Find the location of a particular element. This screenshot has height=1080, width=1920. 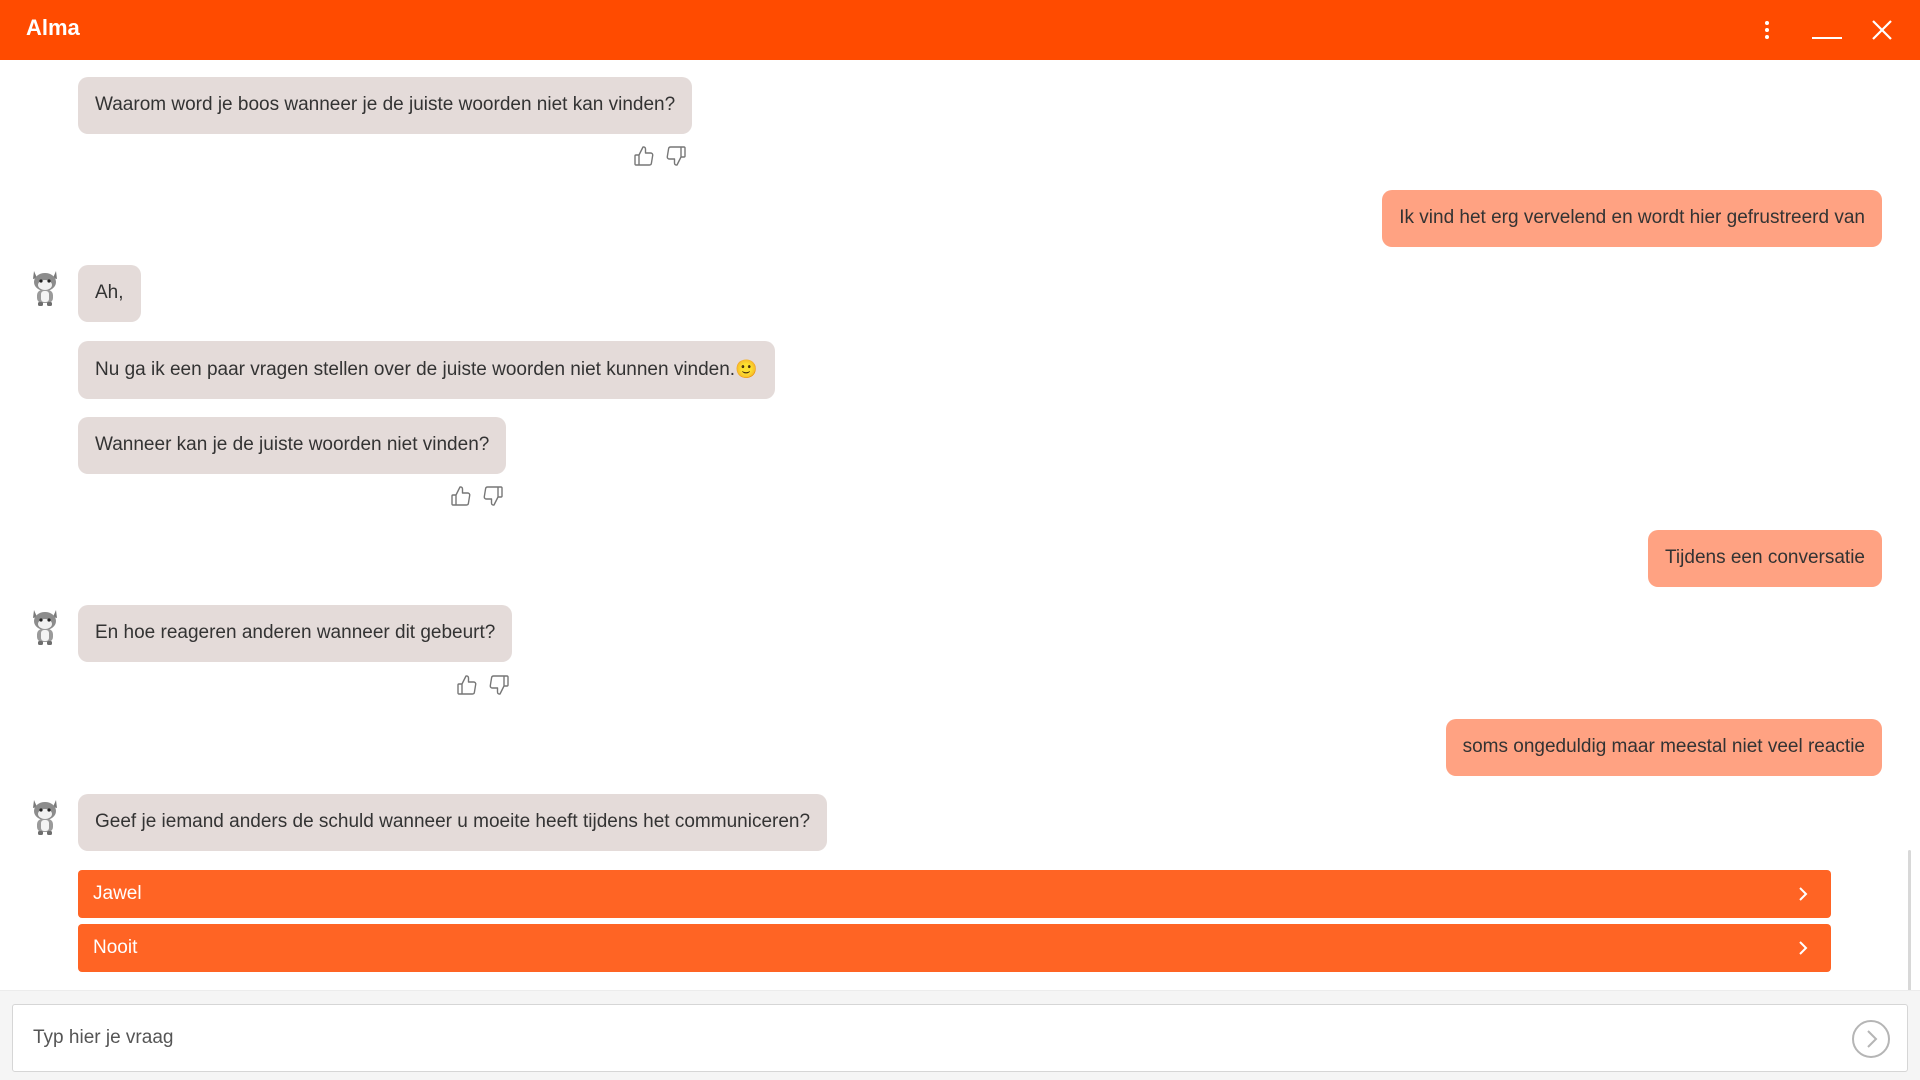

minimize-button is located at coordinates (1827, 30).